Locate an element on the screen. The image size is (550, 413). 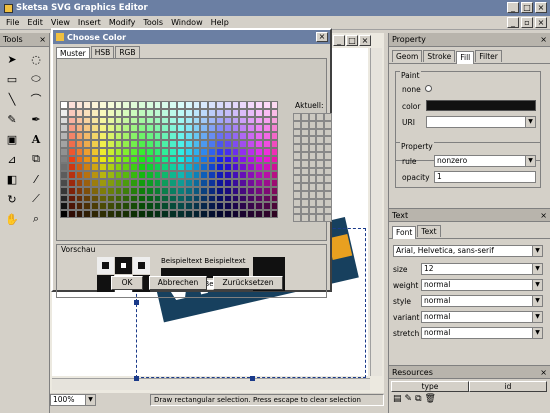
tab-filter: Filter is located at coordinates (488, 56).